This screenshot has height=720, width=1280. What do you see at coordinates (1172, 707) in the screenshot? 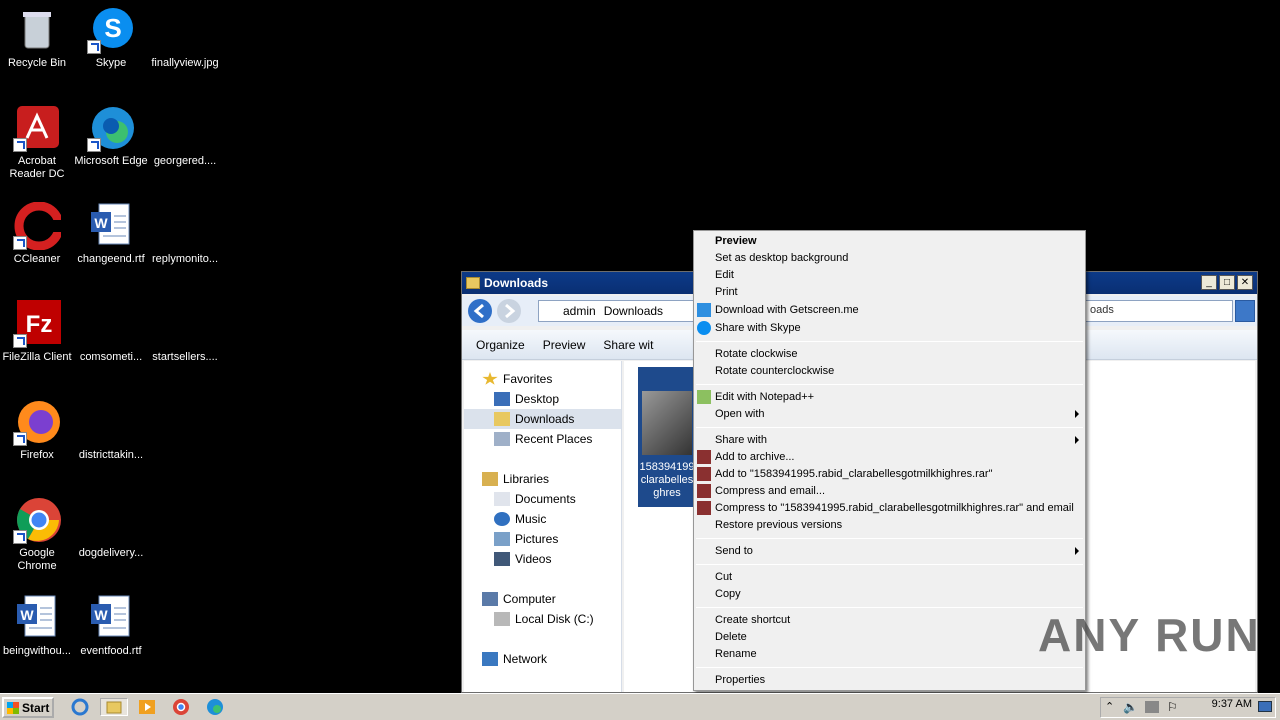
I see `action-center-flag-icon: ⚐` at bounding box center [1172, 707].